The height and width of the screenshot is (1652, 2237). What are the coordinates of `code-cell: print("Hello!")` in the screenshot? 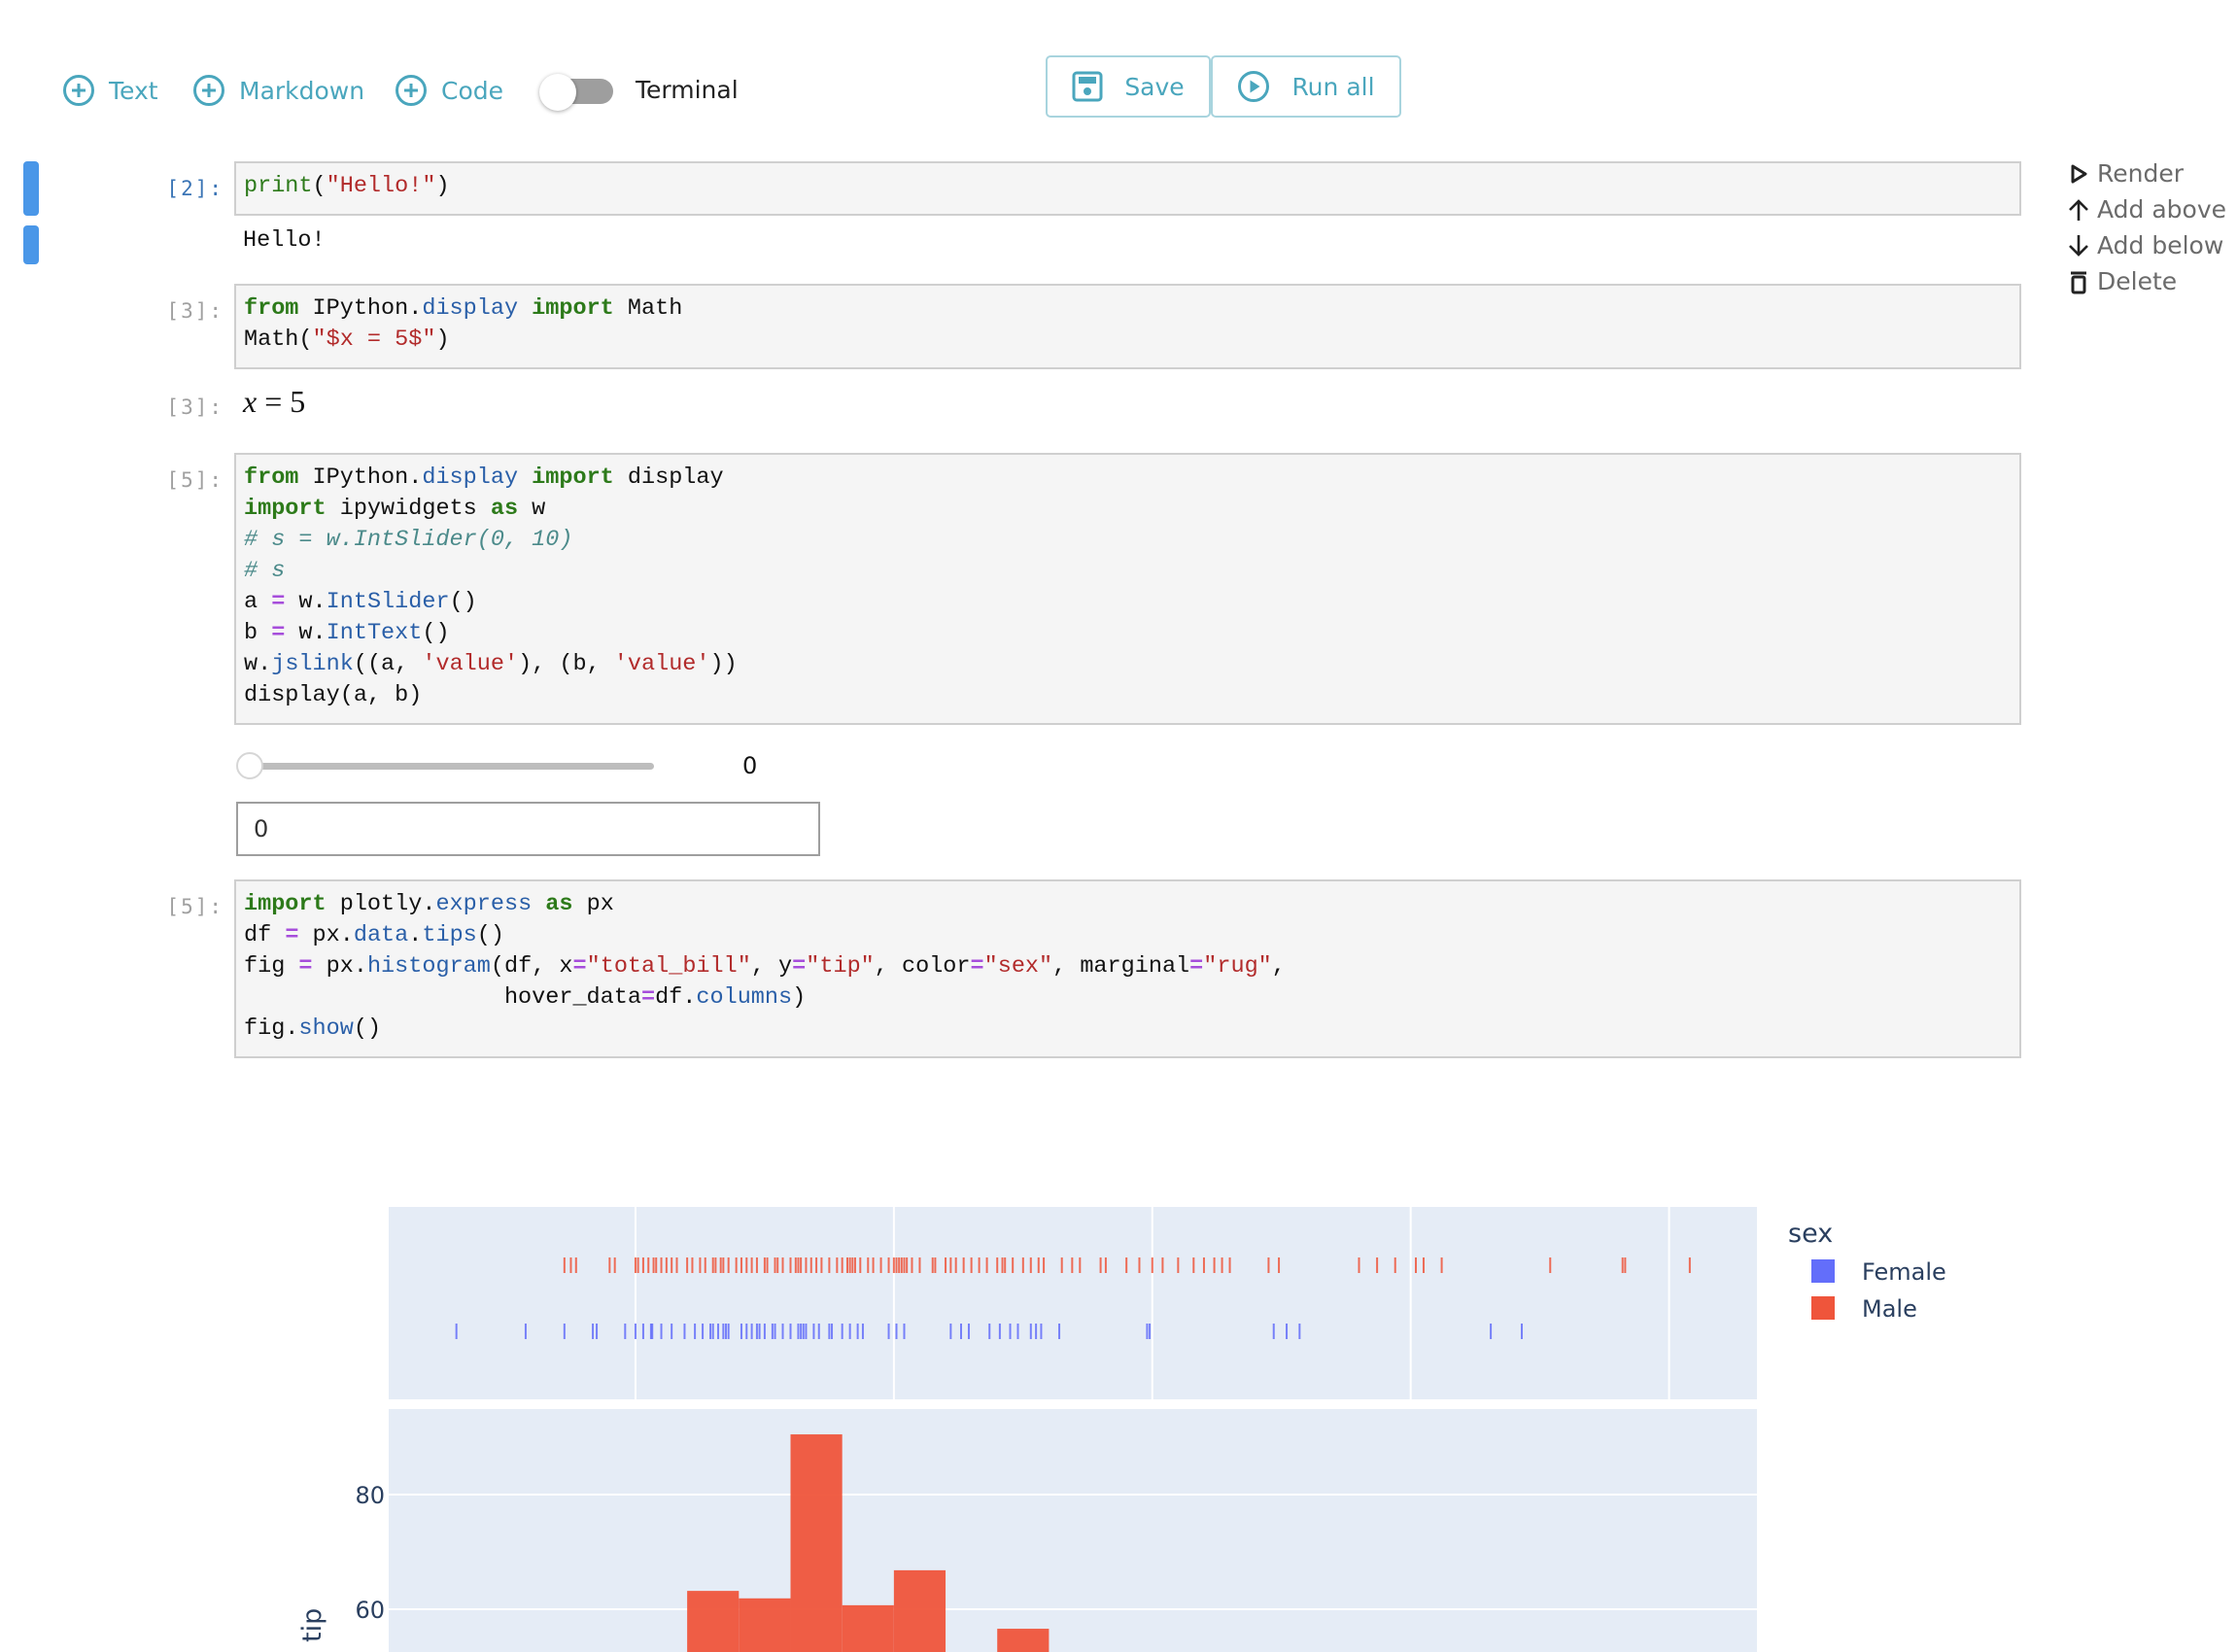 It's located at (1128, 189).